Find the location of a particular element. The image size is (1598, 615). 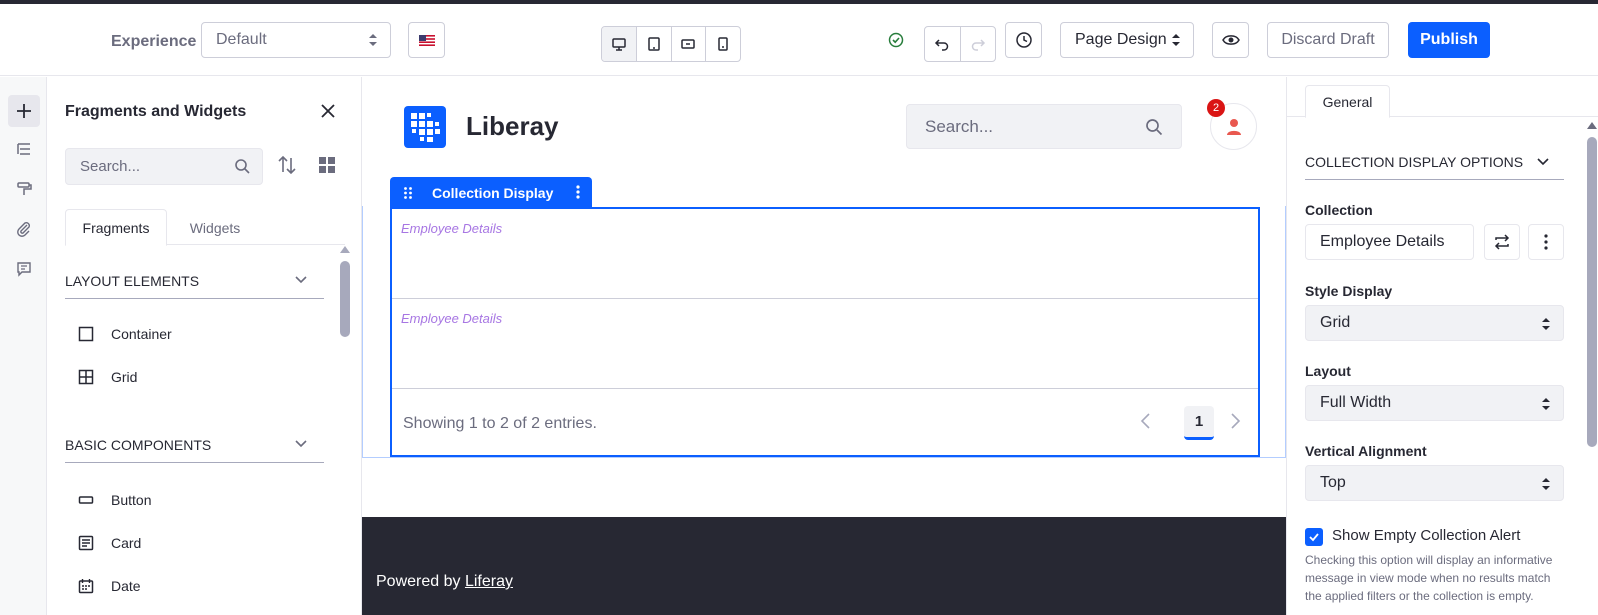

redo-icon is located at coordinates (978, 45).